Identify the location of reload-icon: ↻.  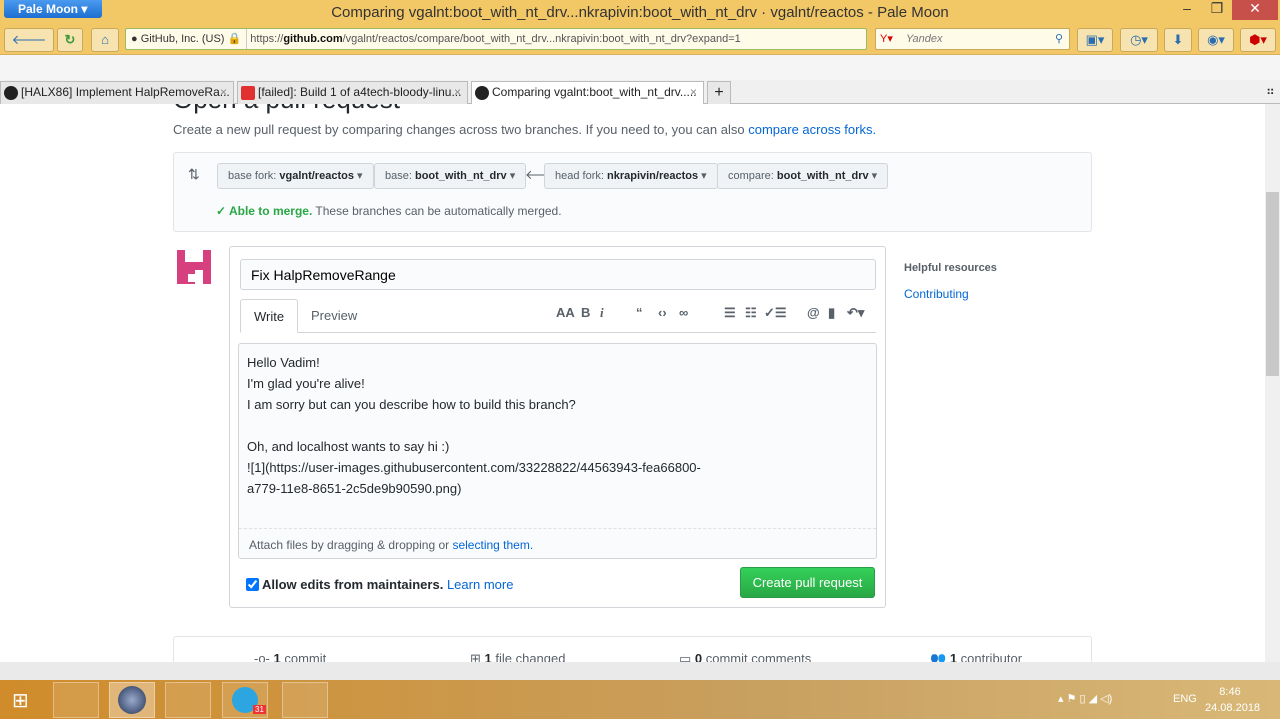
(70, 40).